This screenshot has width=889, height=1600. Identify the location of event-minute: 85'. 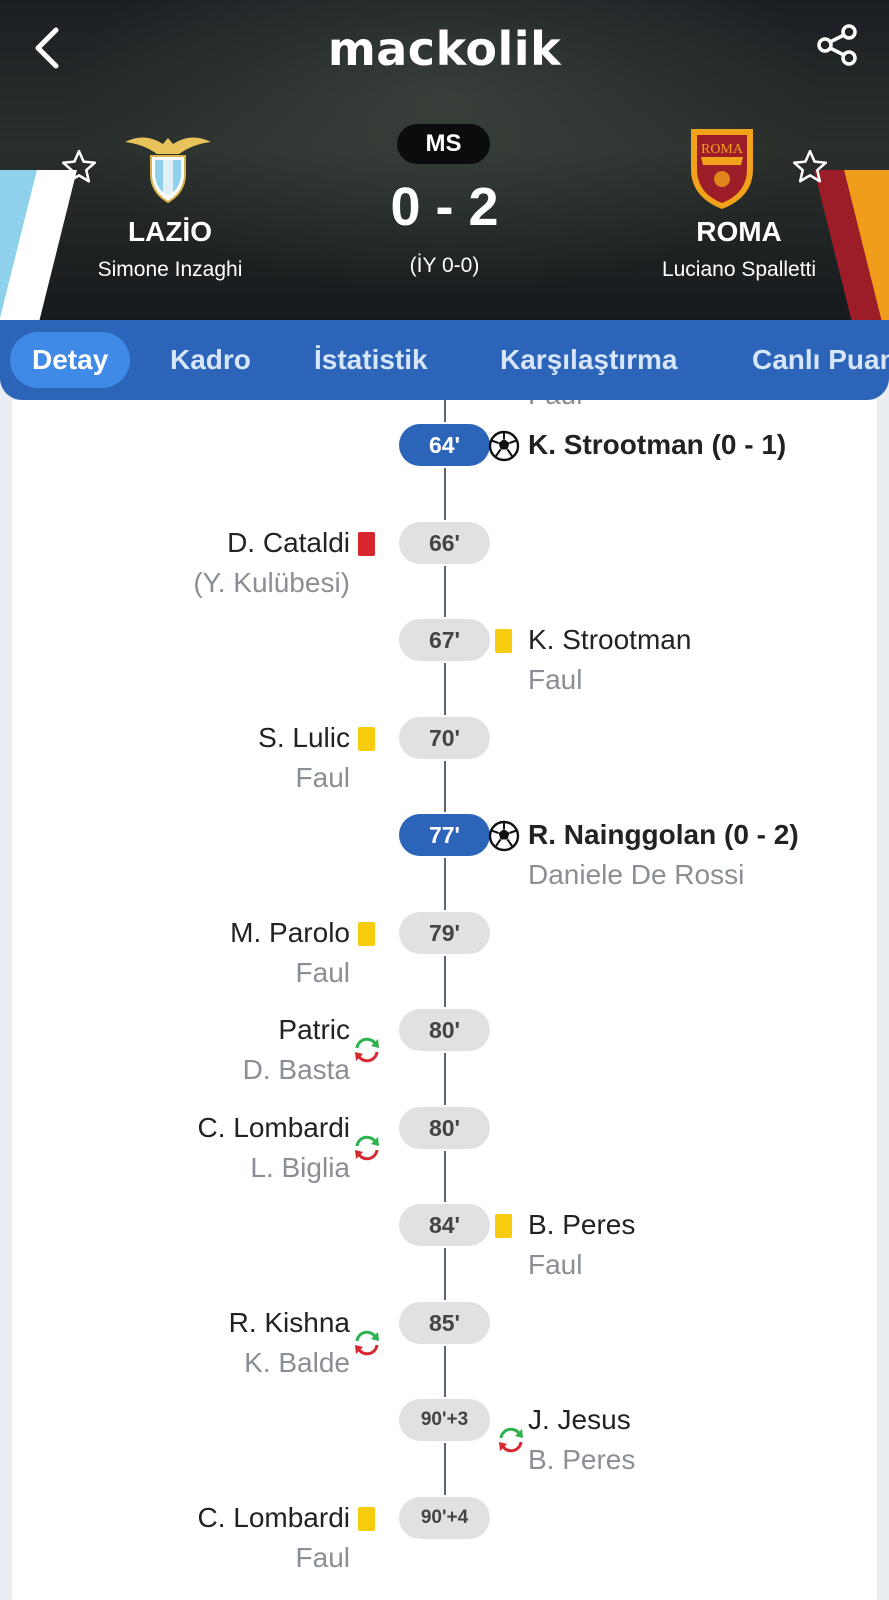
(444, 1322).